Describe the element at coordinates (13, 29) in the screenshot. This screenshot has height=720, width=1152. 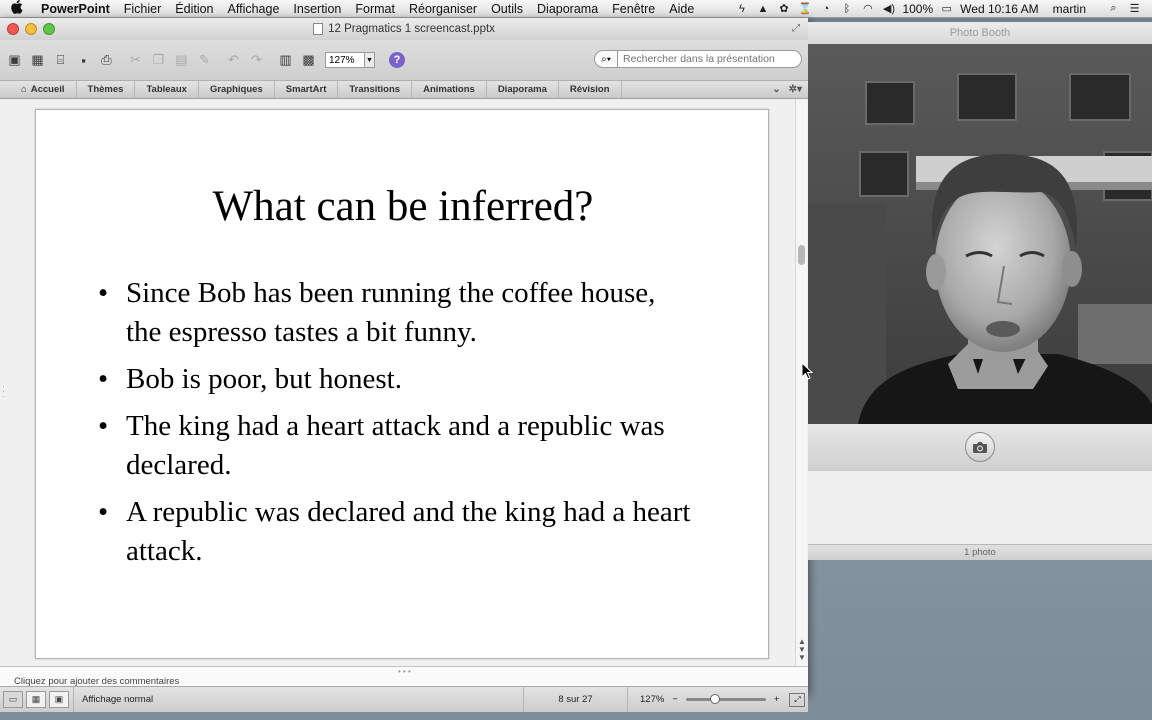
I see `close-button` at that location.